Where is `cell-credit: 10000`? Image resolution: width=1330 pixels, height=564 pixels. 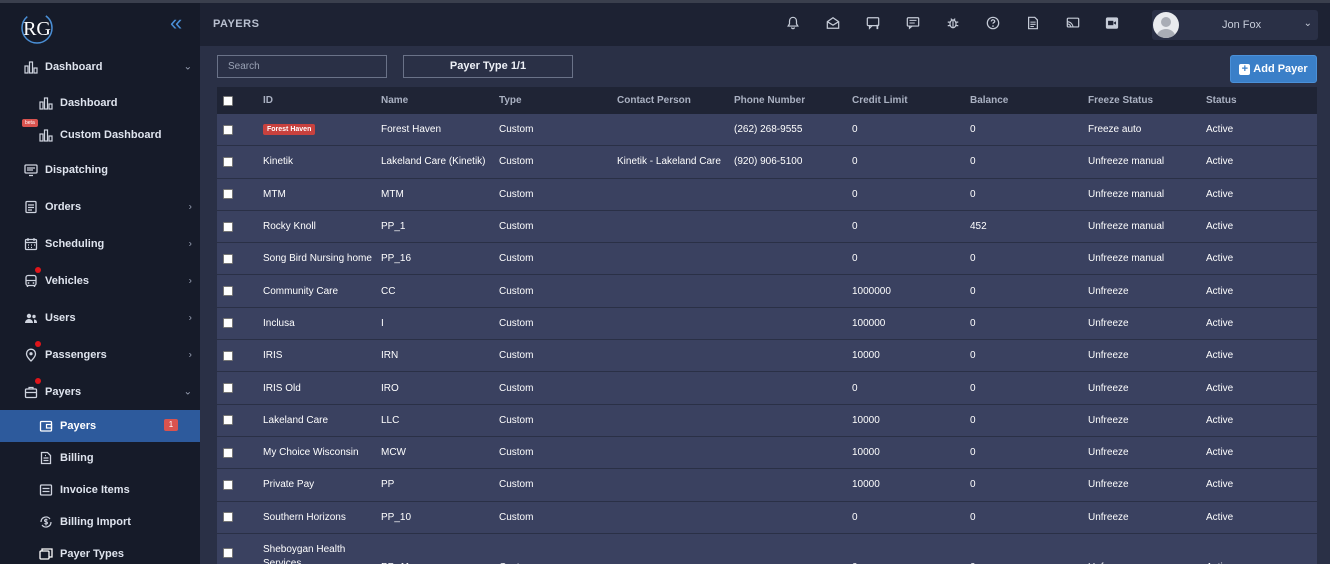 cell-credit: 10000 is located at coordinates (866, 356).